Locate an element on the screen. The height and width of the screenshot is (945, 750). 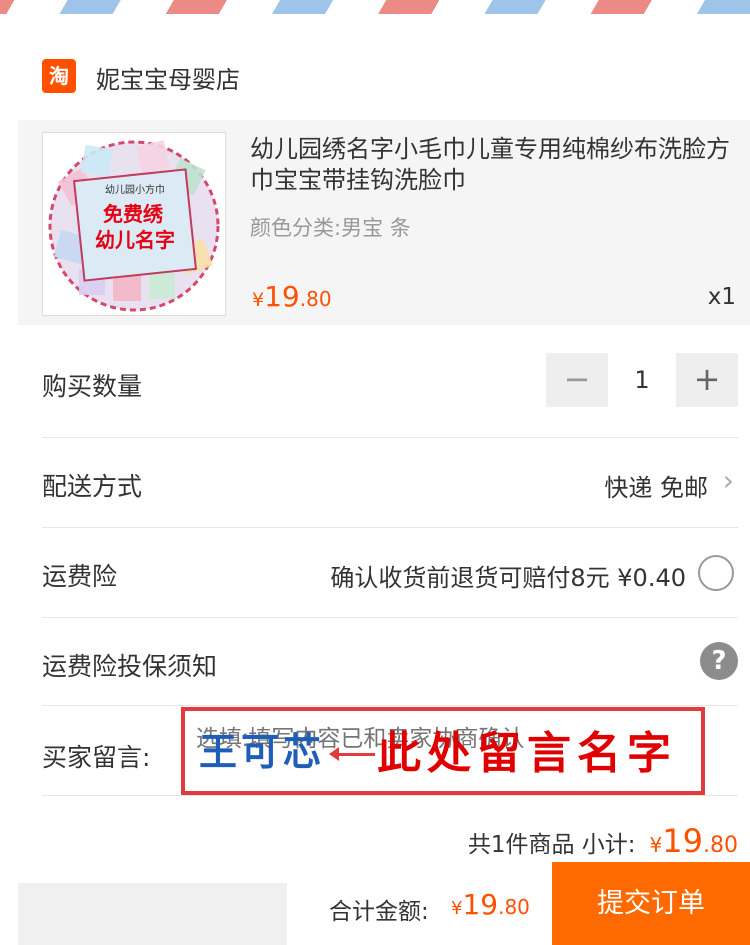
product-quantity: x1 is located at coordinates (721, 297).